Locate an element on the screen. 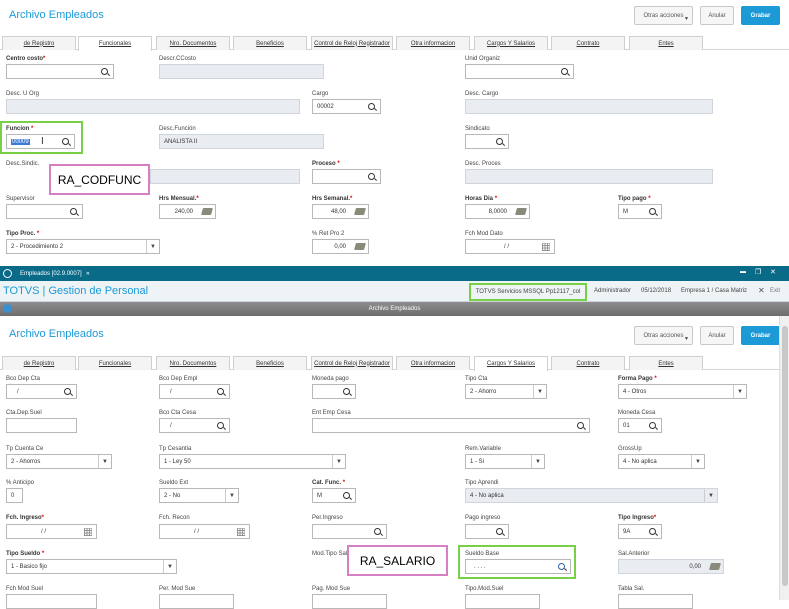 The height and width of the screenshot is (609, 789). per-mod-sue-input is located at coordinates (196, 601).